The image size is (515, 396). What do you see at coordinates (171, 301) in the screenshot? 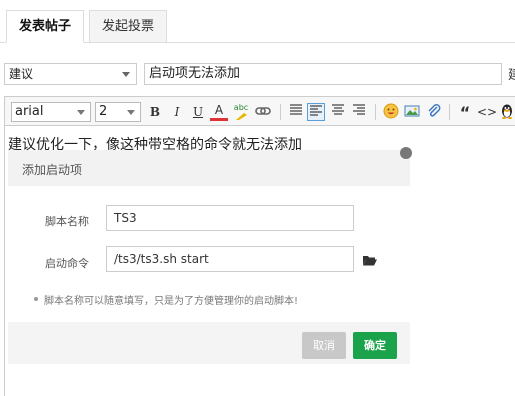
I see `dialog-note: 脚本名称可以随意填写，只是为了方便管理你的启动脚本!` at bounding box center [171, 301].